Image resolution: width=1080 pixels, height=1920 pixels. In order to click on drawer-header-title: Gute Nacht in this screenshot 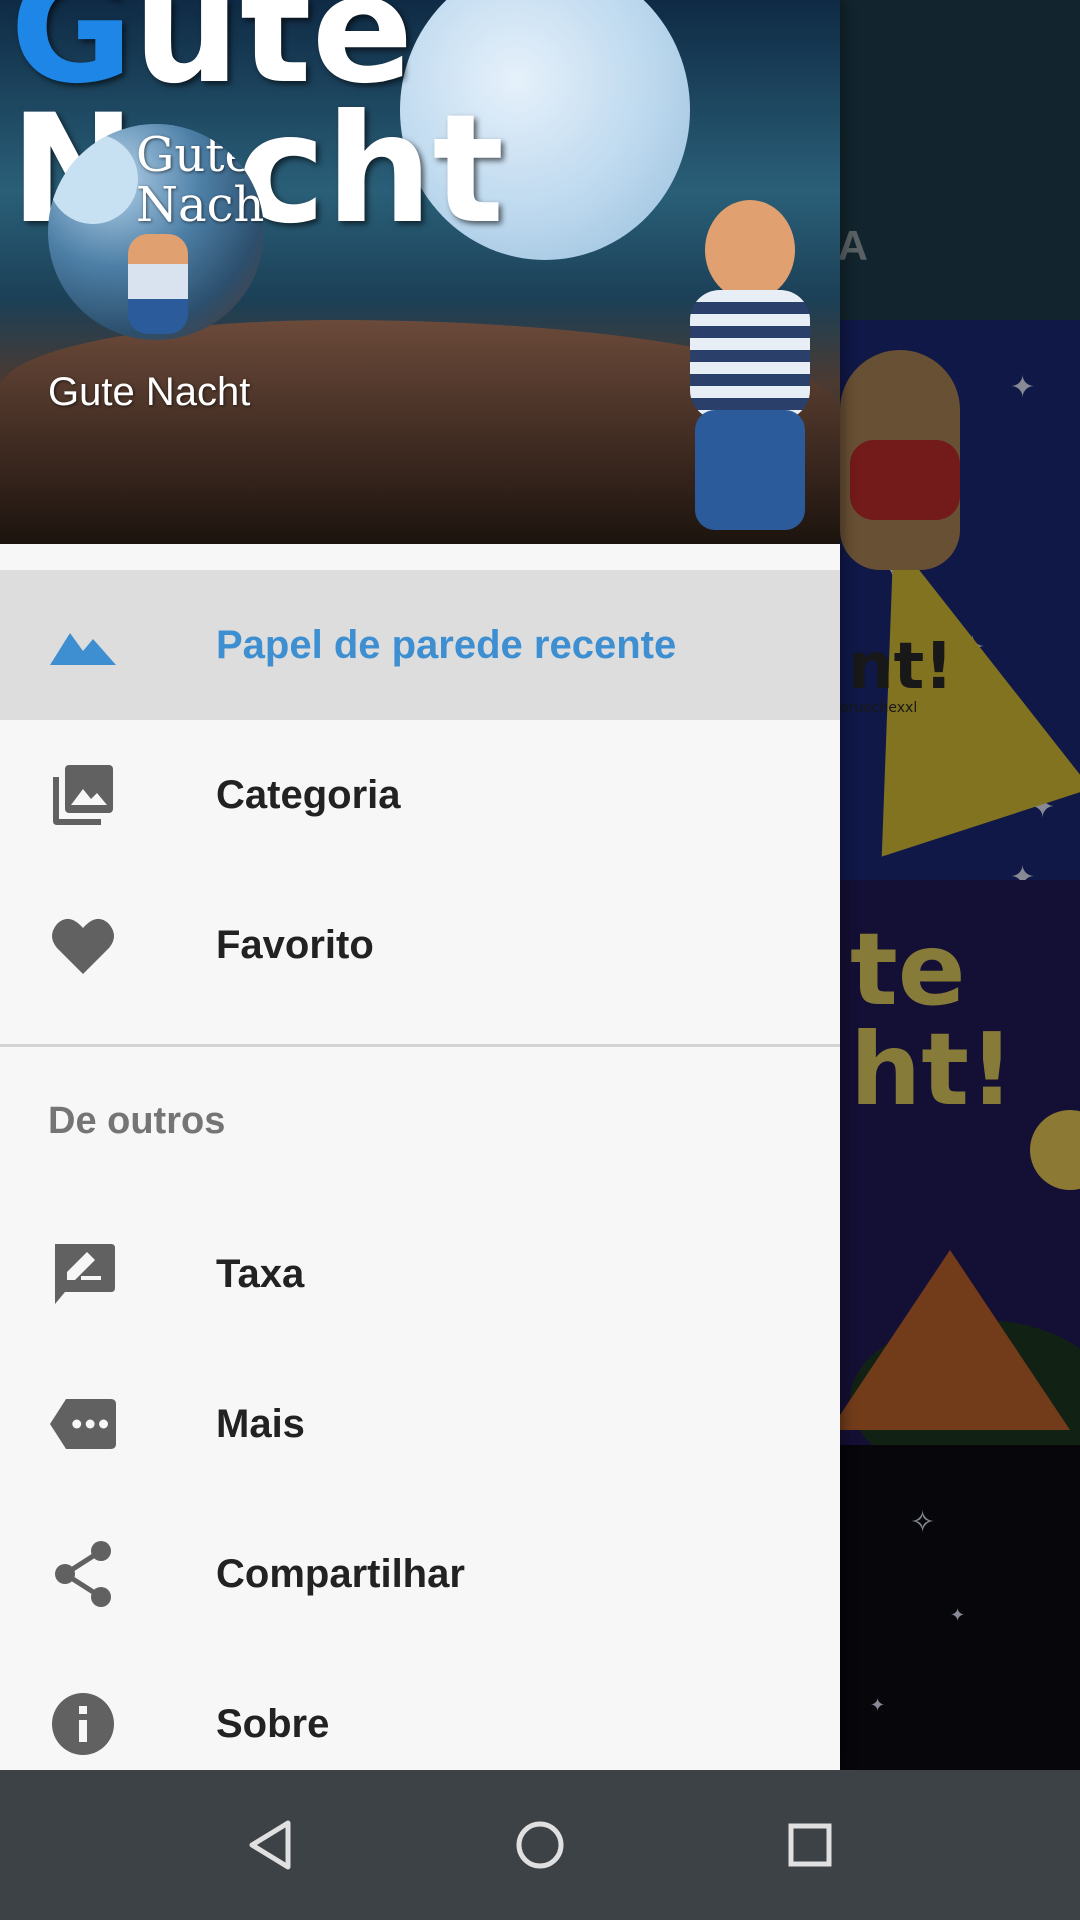, I will do `click(149, 392)`.